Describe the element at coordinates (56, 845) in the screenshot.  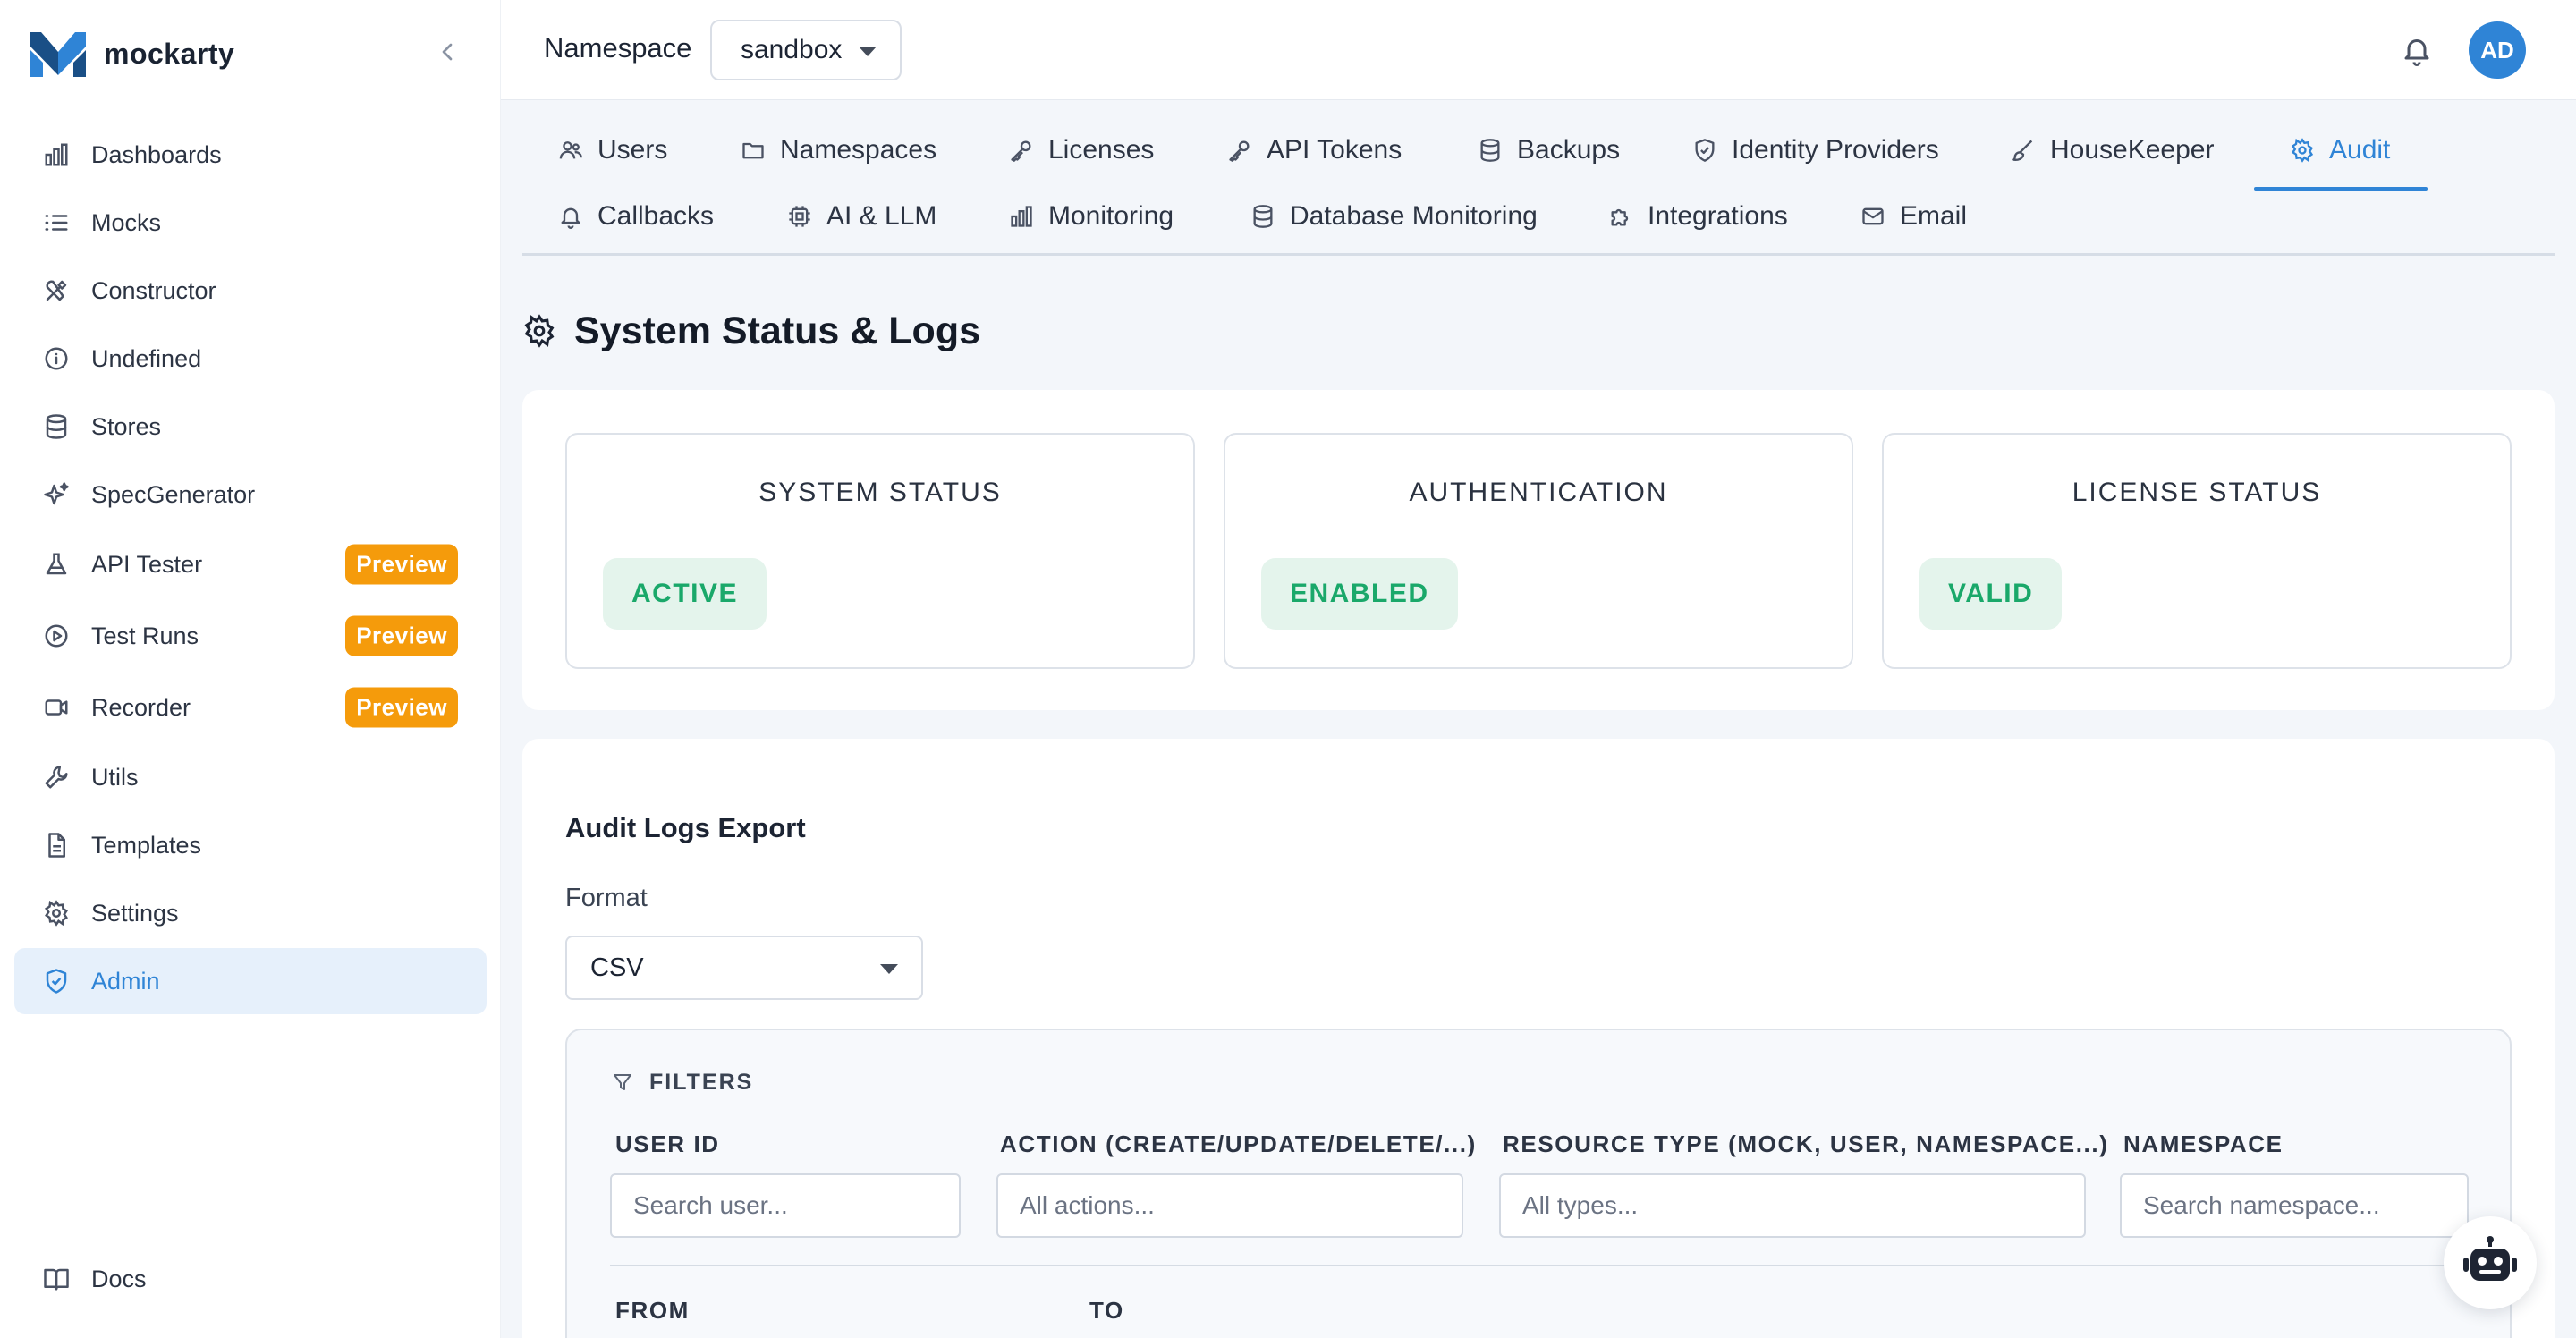
I see `file-icon` at that location.